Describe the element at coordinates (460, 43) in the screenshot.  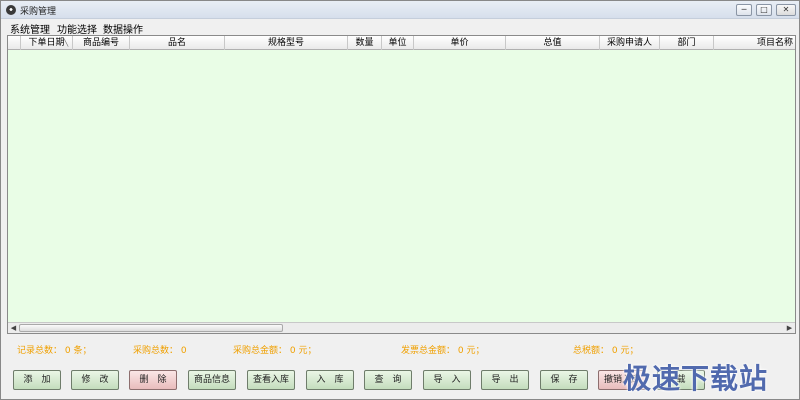
I see `column-header-unit-price: 单价` at that location.